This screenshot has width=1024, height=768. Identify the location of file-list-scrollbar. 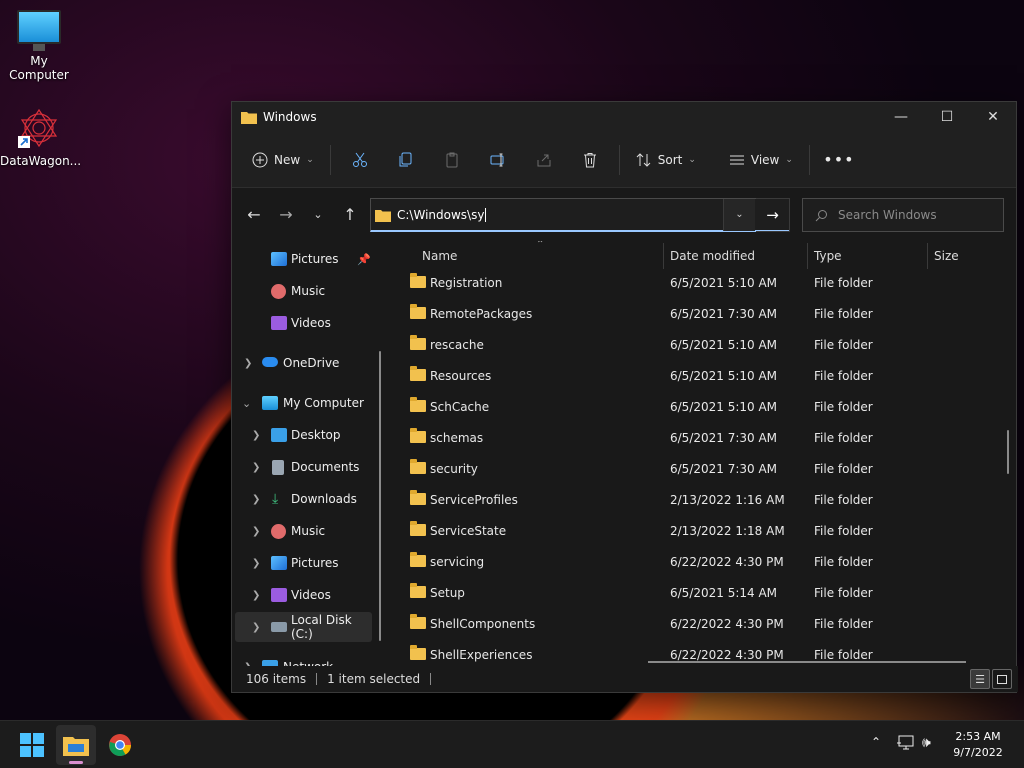
(1008, 452).